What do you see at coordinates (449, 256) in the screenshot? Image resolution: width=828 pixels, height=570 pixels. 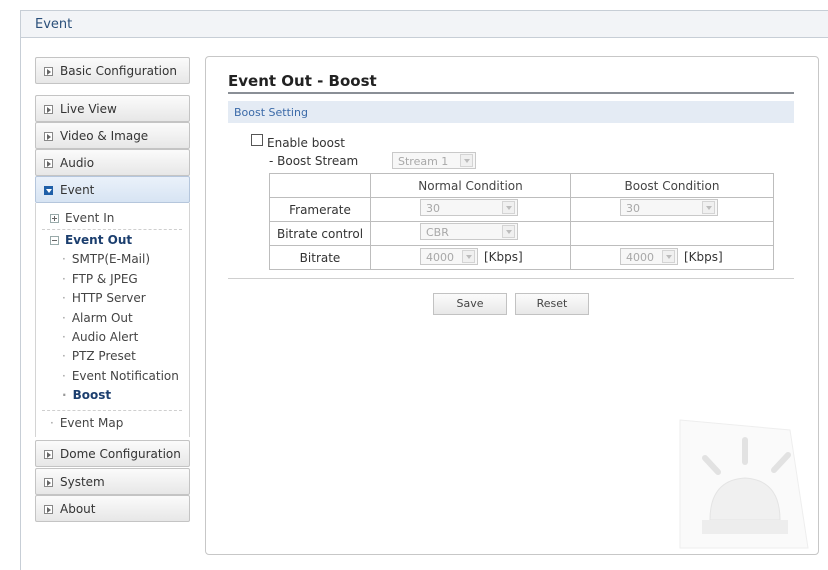 I see `normal-bitrate-select: 4000` at bounding box center [449, 256].